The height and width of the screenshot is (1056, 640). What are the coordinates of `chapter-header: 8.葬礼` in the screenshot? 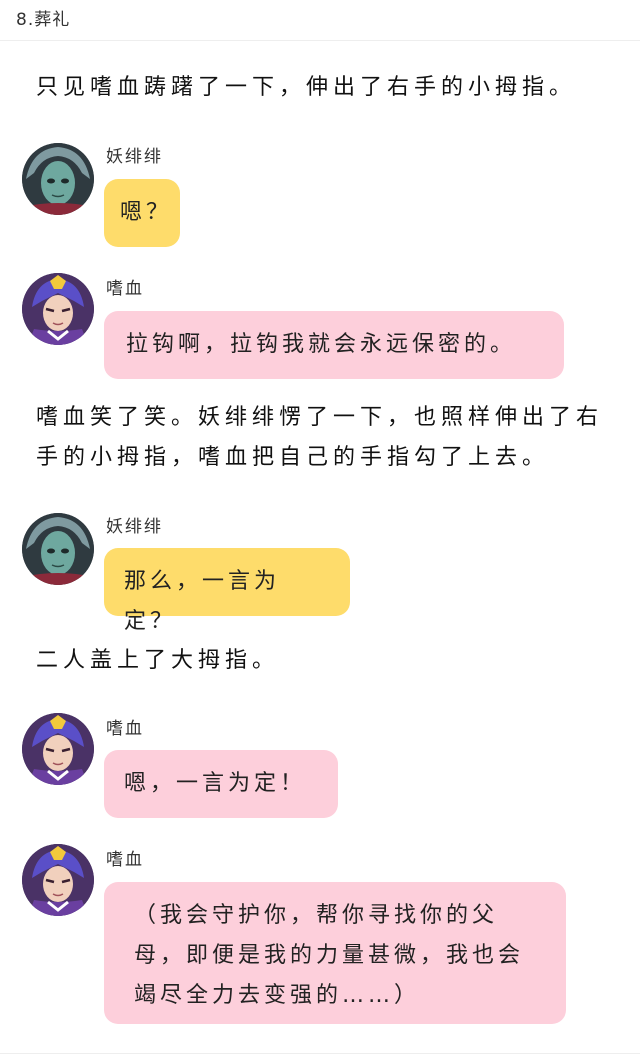 It's located at (320, 20).